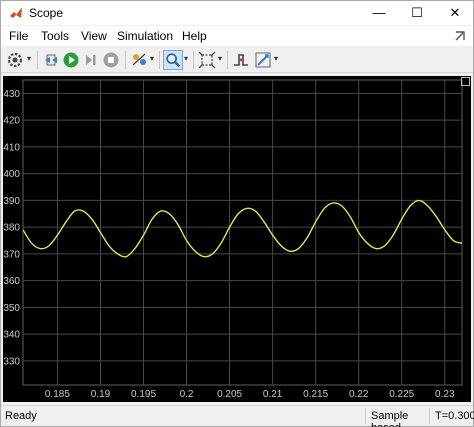 The width and height of the screenshot is (474, 427). Describe the element at coordinates (229, 394) in the screenshot. I see `x-tick-label: 0.205` at that location.